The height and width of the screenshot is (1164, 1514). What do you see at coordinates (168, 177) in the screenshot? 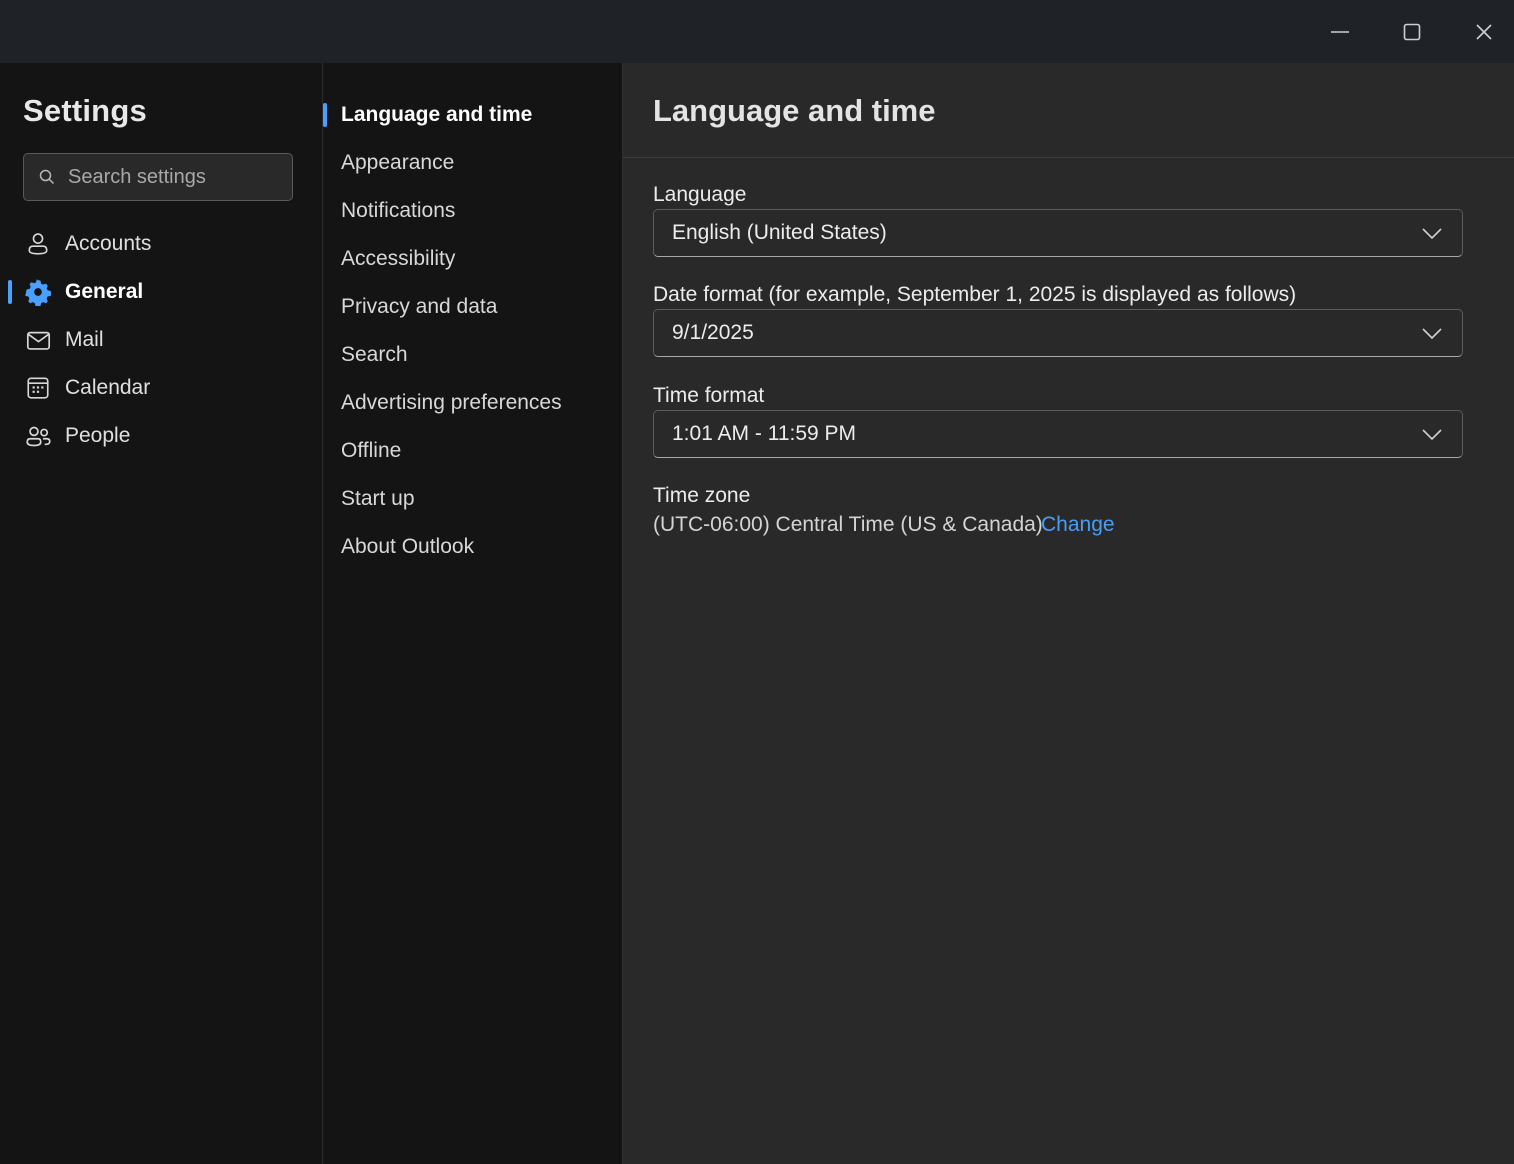
I see `search-settings-input` at bounding box center [168, 177].